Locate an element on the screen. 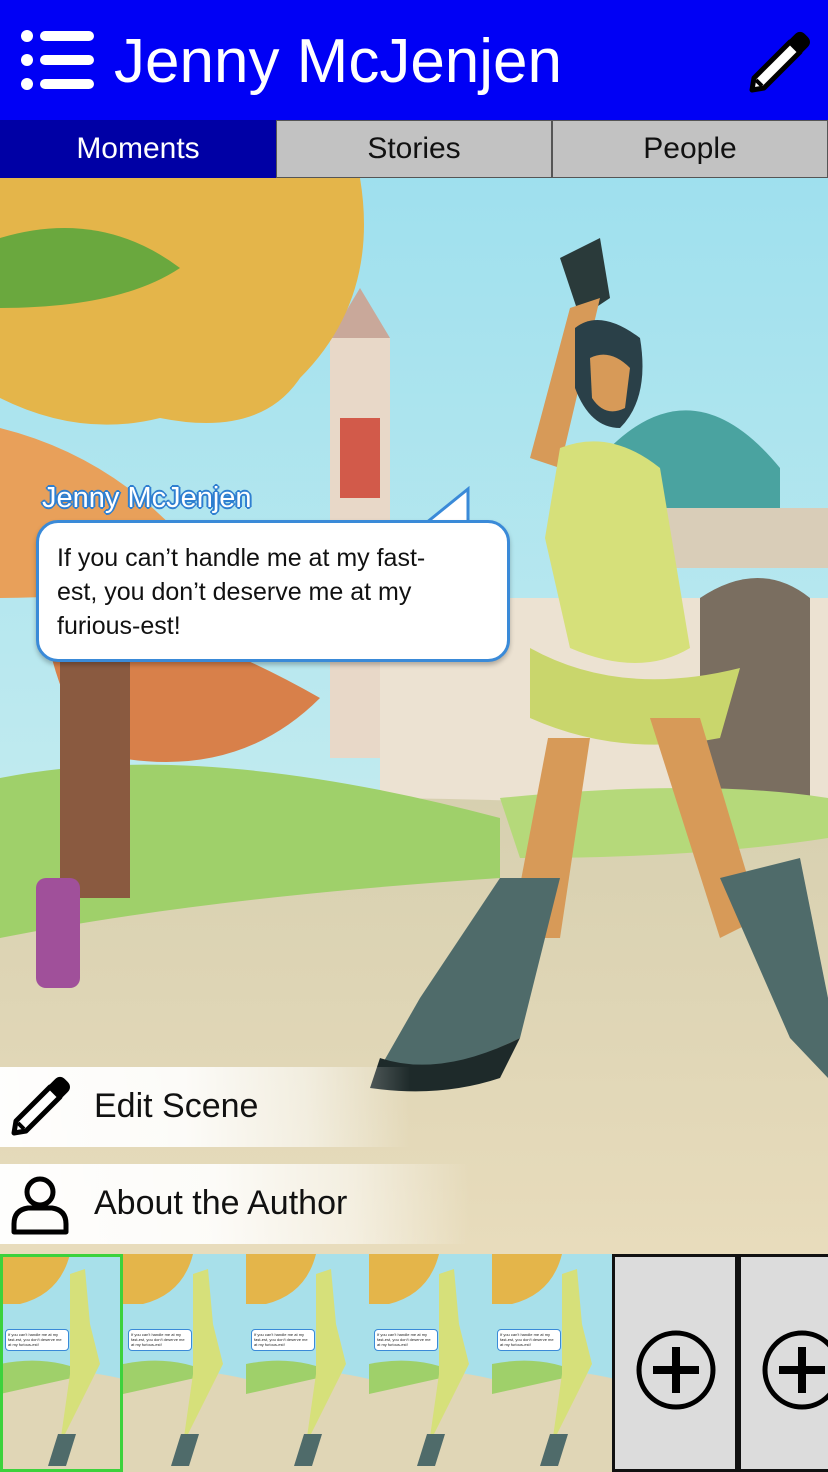 This screenshot has width=828, height=1472. tab-stories: Stories is located at coordinates (414, 149).